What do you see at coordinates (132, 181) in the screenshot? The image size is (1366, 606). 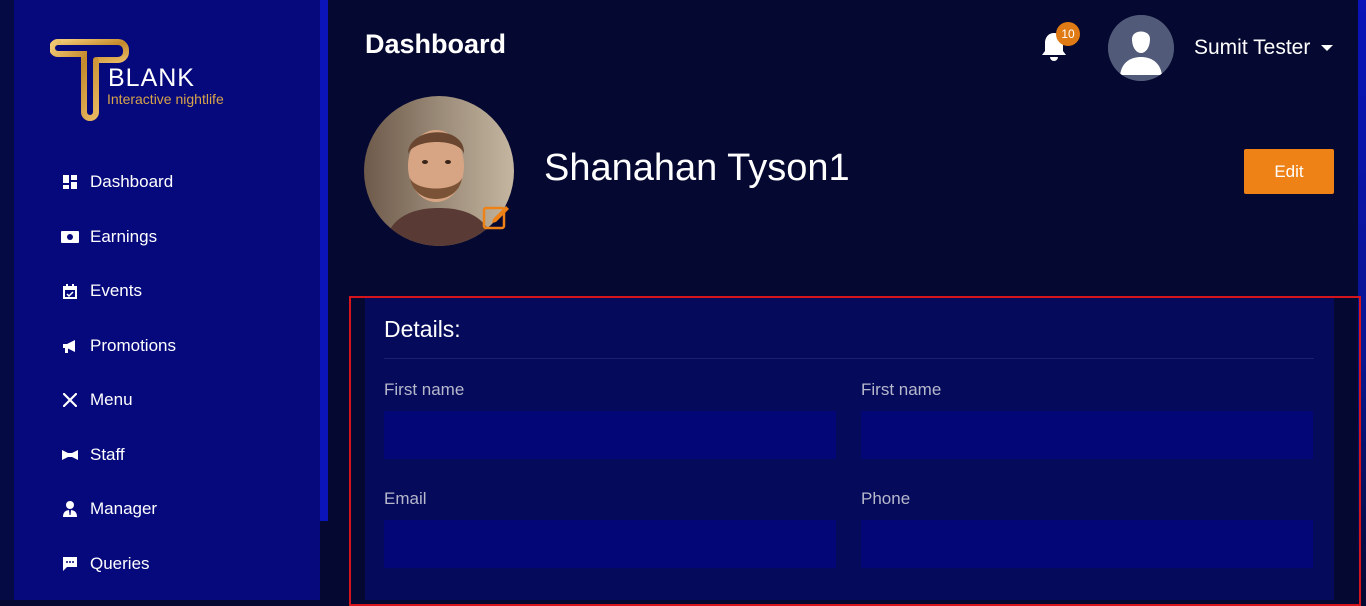 I see `sidebar-item-label: Dashboard` at bounding box center [132, 181].